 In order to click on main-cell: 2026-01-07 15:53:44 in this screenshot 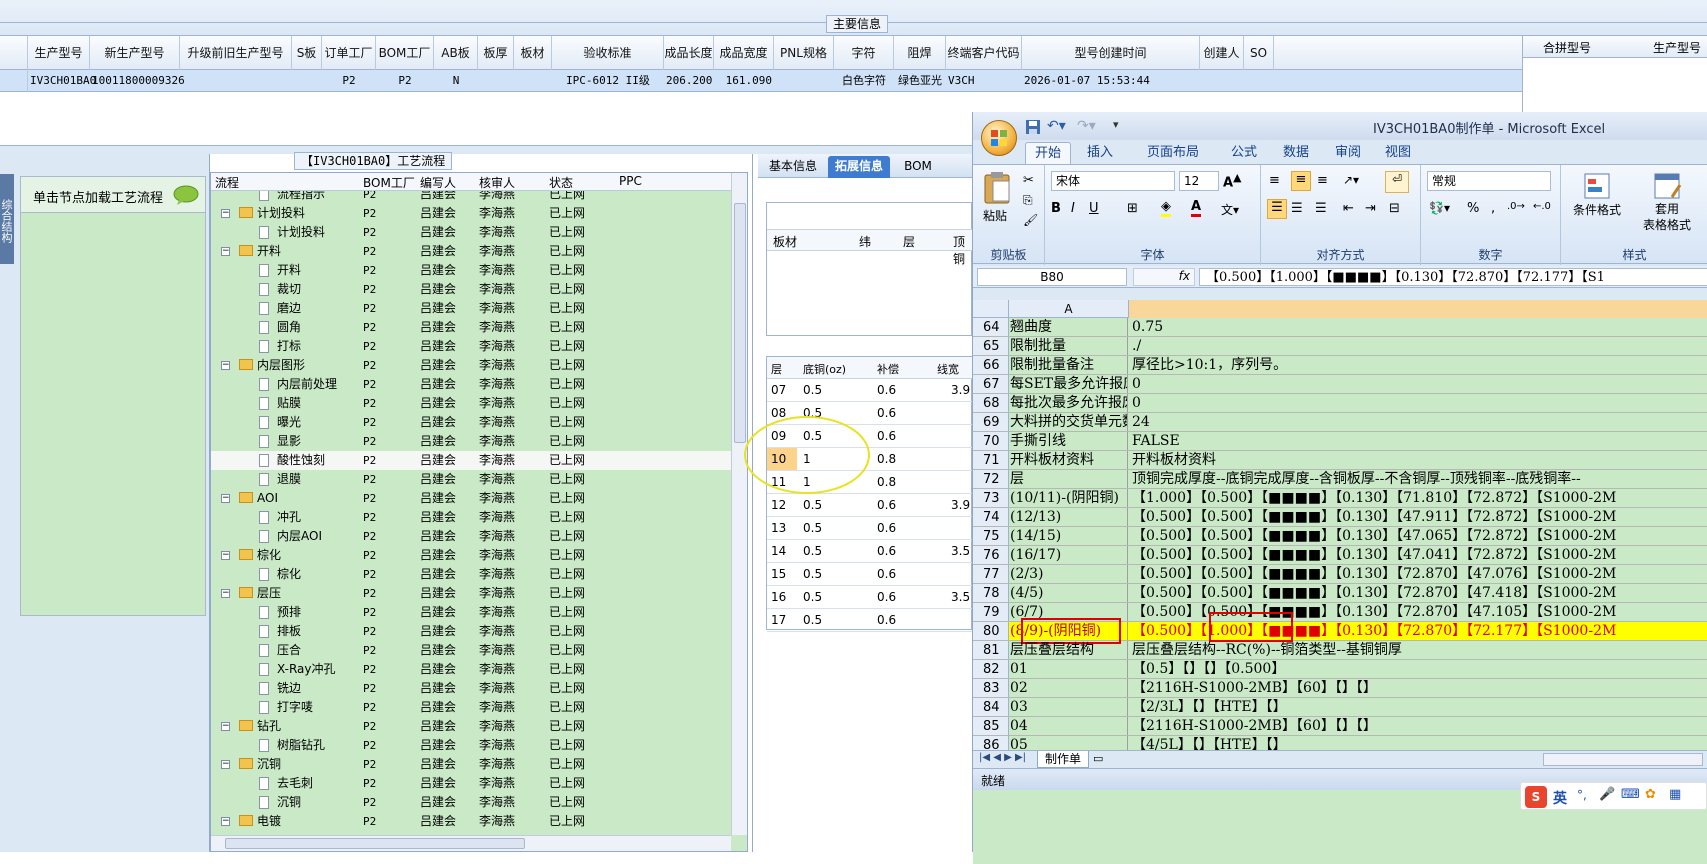, I will do `click(1111, 81)`.